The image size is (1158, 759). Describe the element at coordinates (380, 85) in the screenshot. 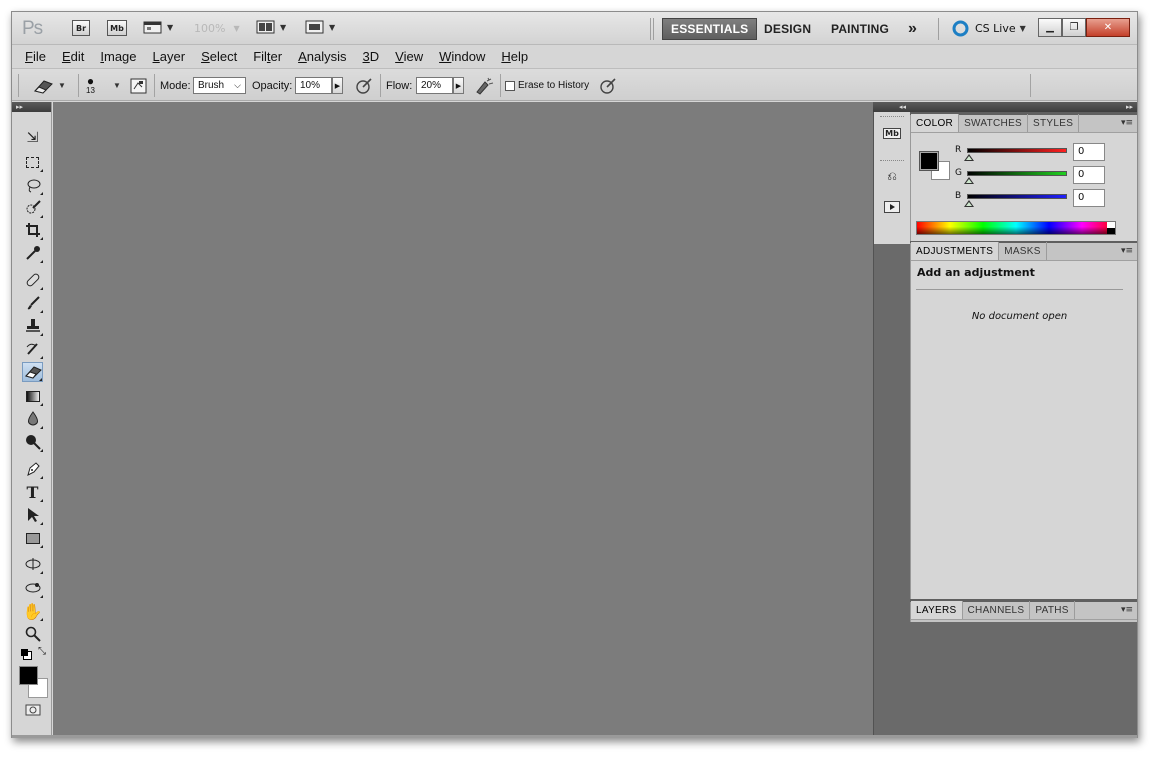

I see `divider` at that location.